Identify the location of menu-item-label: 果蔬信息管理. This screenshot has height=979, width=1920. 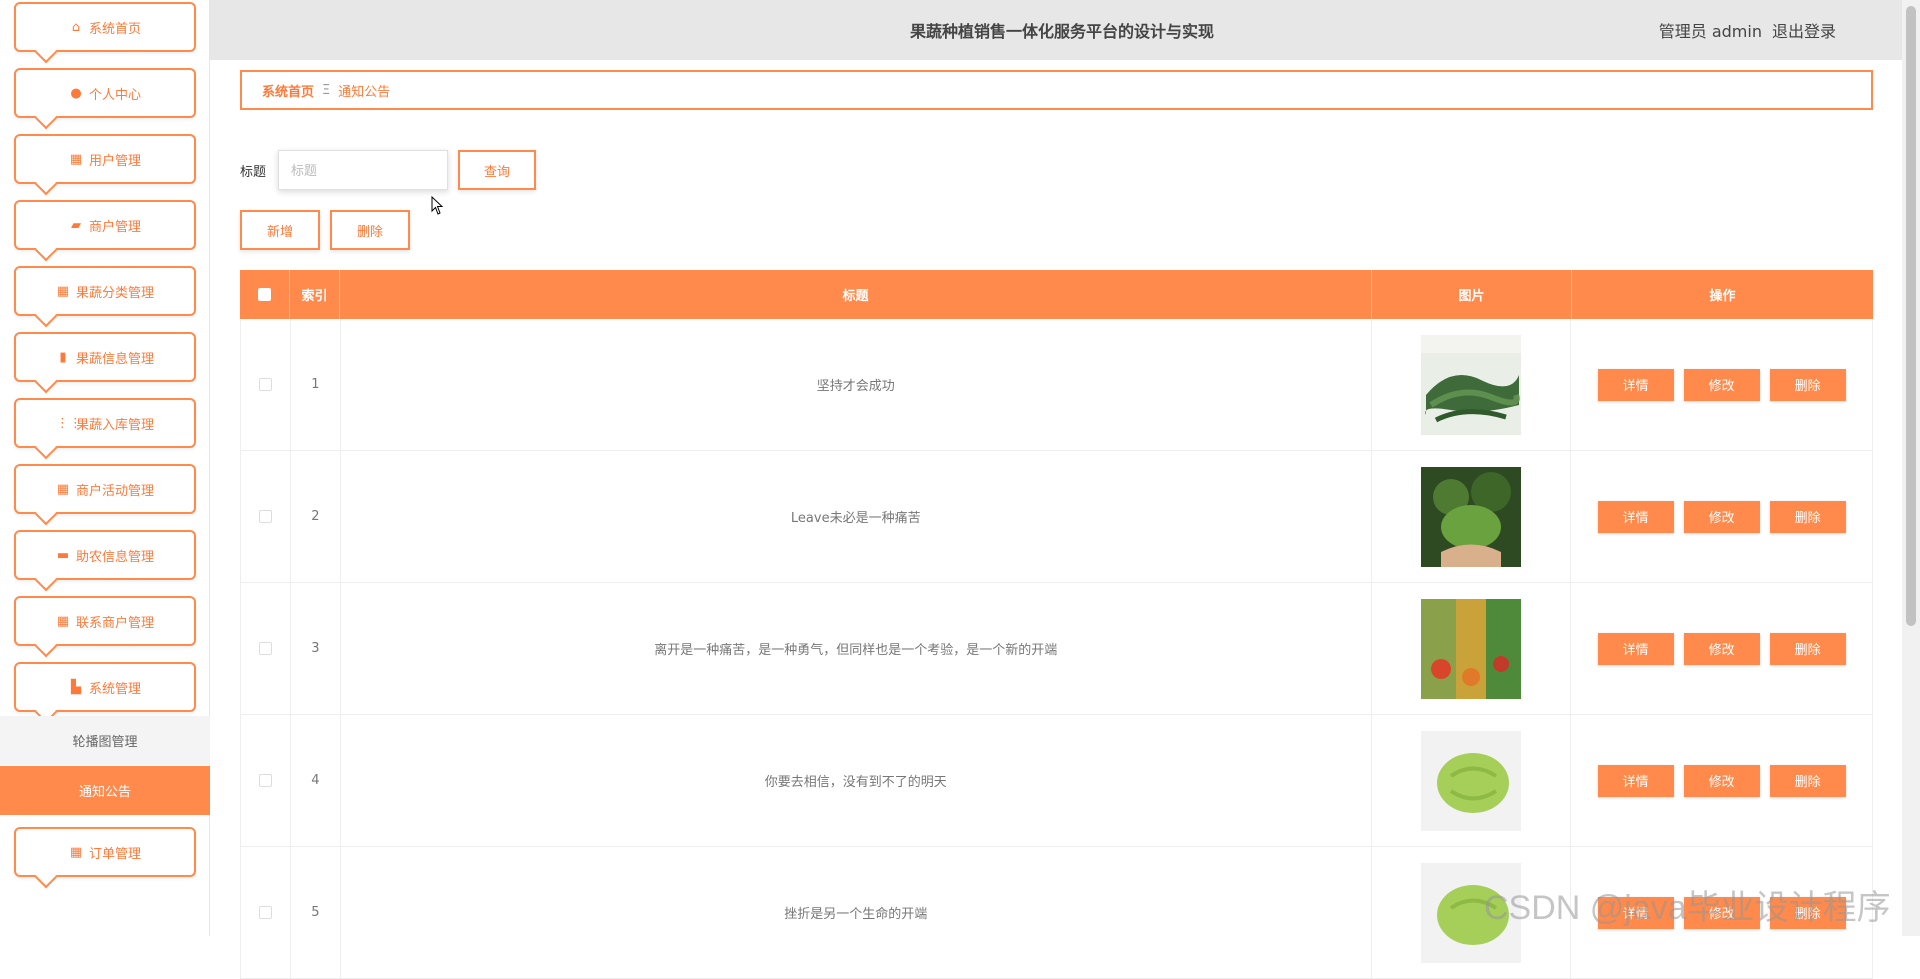
(114, 359).